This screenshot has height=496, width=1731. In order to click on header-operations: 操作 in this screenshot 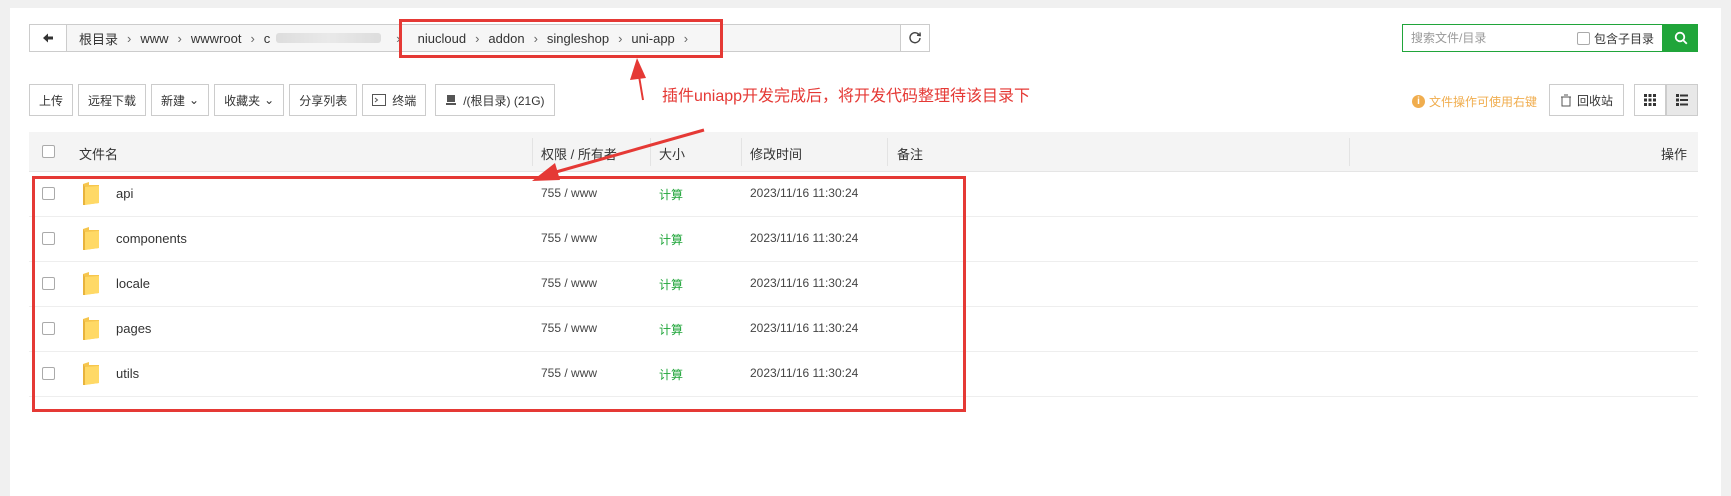, I will do `click(1674, 154)`.